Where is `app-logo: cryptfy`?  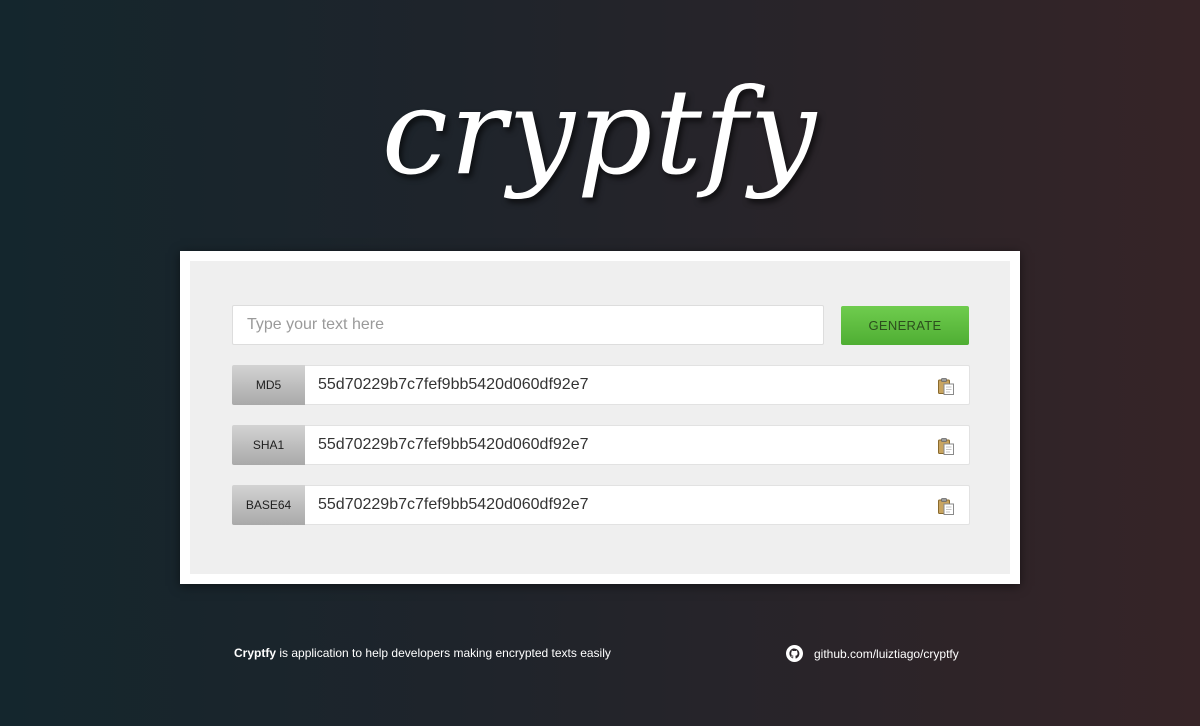
app-logo: cryptfy is located at coordinates (600, 132).